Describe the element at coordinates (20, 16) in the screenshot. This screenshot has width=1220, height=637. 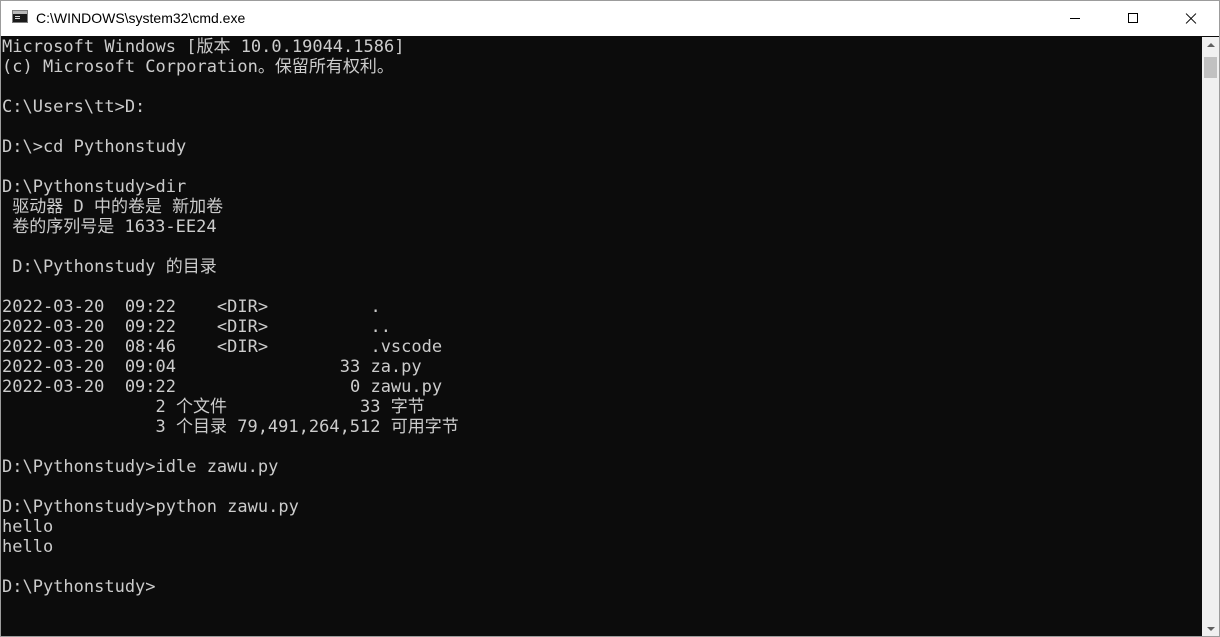
I see `console-app-icon` at that location.